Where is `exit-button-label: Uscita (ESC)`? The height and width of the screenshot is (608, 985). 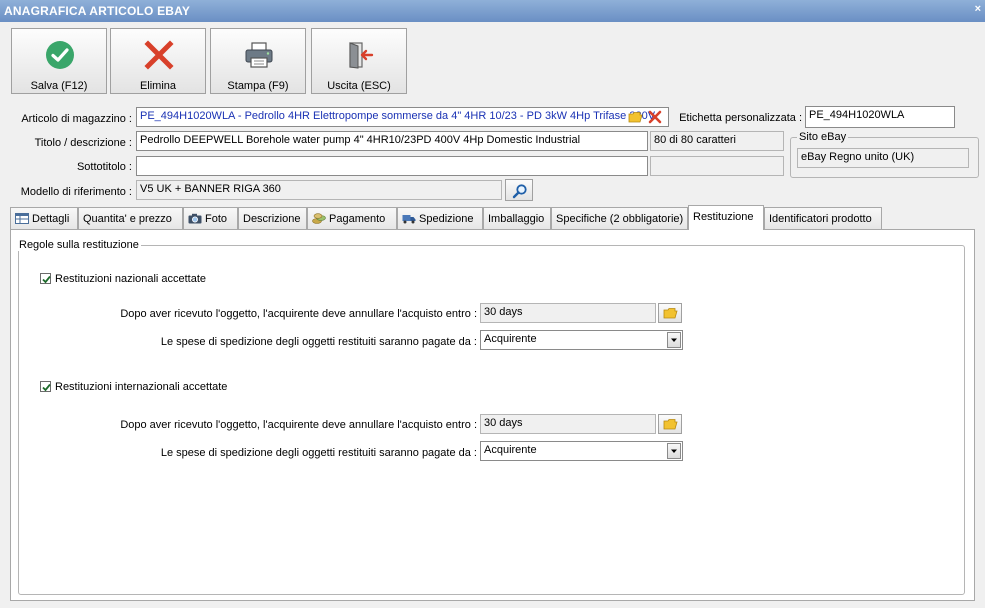
exit-button-label: Uscita (ESC) is located at coordinates (359, 86).